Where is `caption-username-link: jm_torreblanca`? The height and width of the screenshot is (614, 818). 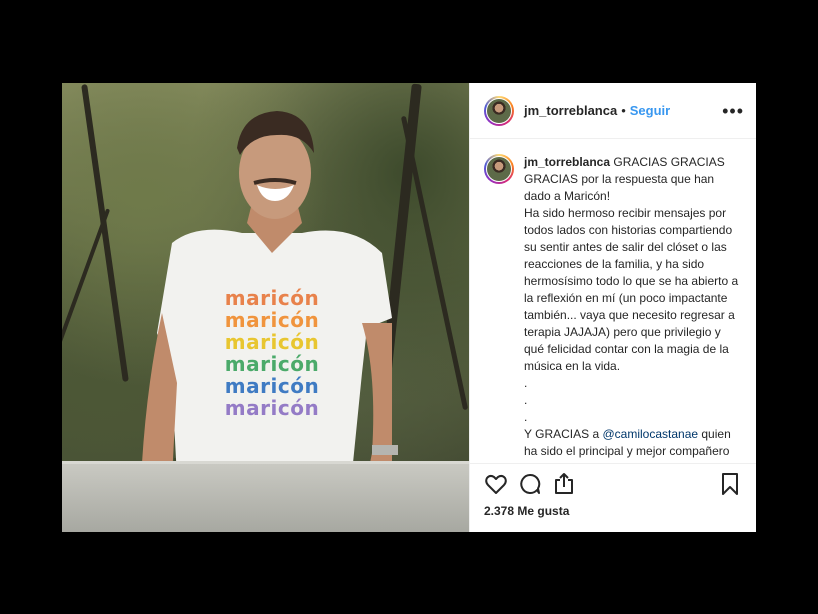 caption-username-link: jm_torreblanca is located at coordinates (567, 162).